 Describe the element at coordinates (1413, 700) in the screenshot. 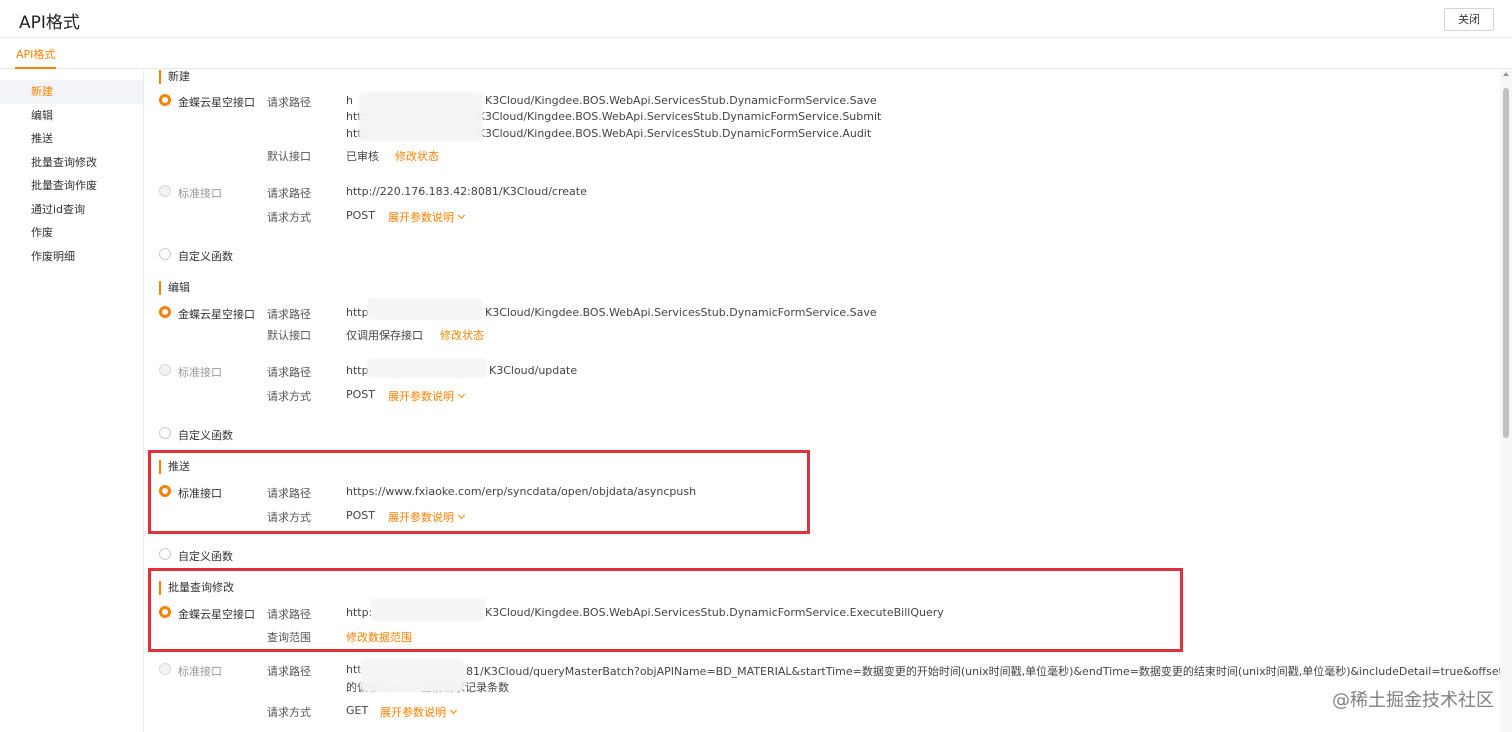

I see `watermark: @稀土掘金技术社区` at that location.